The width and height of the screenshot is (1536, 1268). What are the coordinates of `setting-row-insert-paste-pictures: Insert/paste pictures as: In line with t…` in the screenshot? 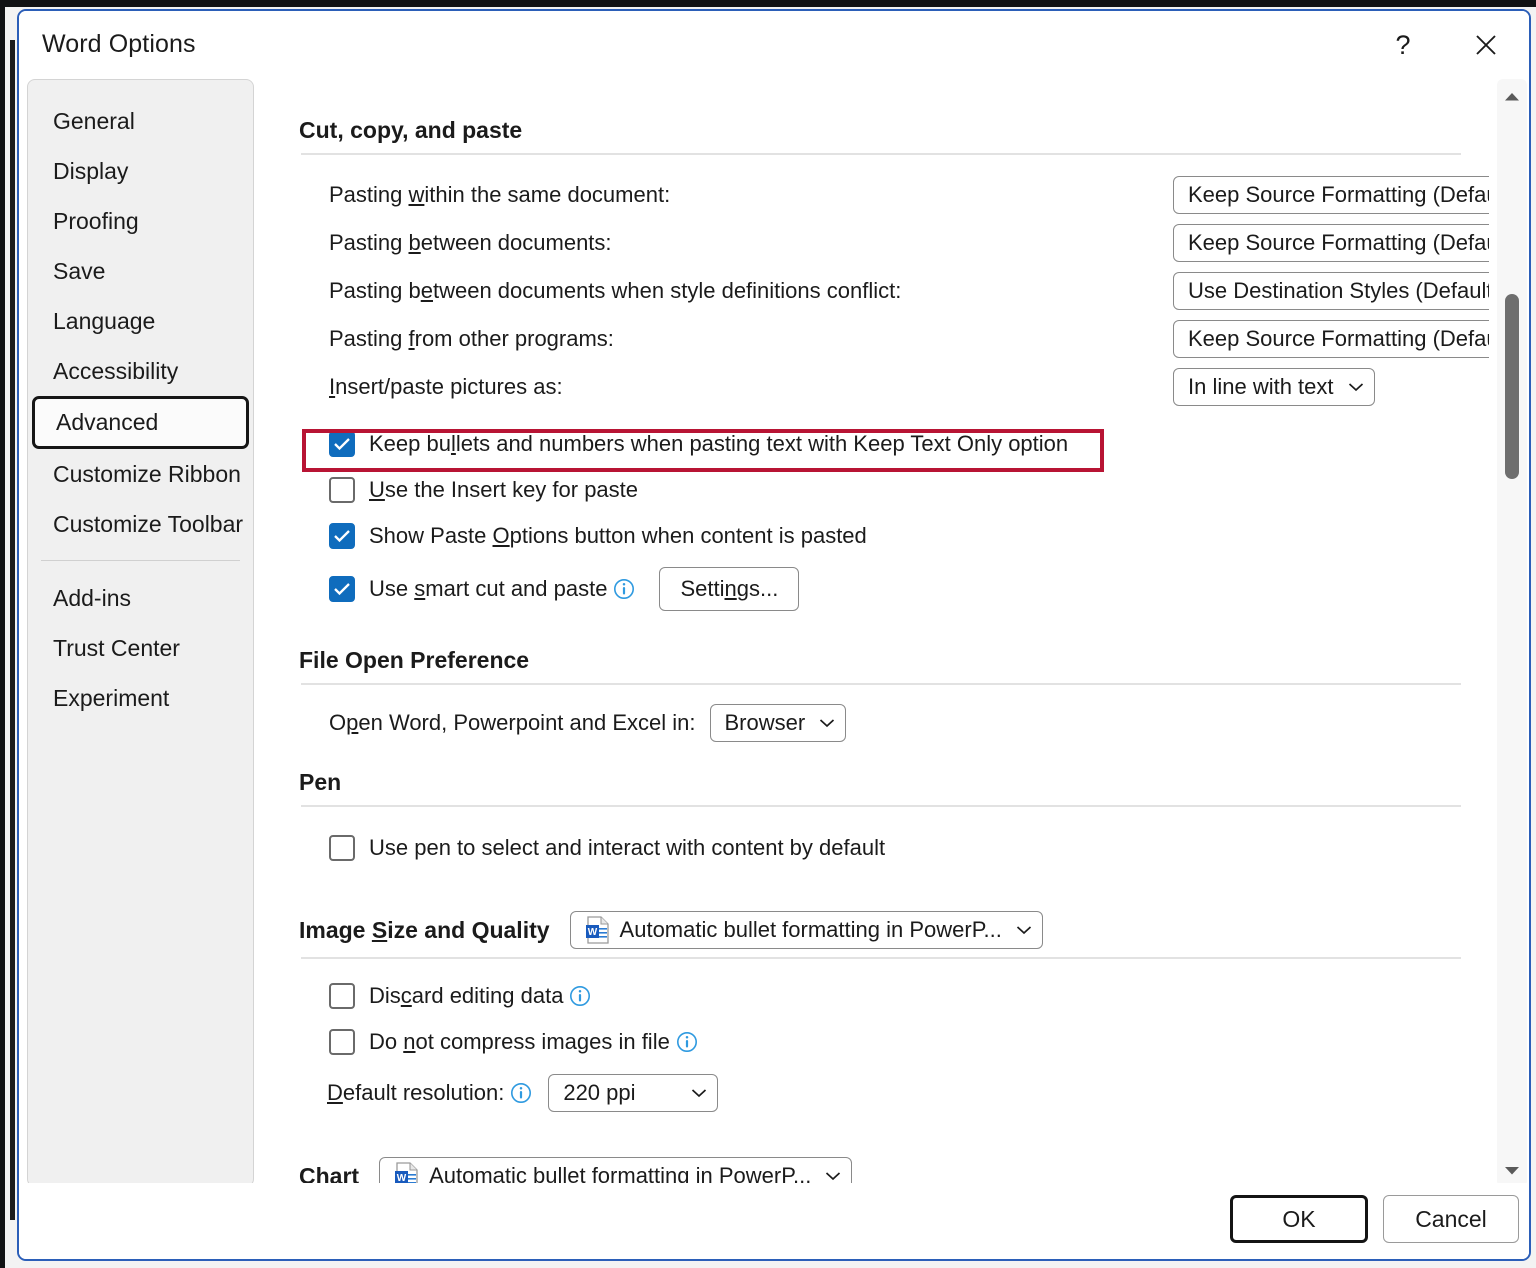 It's located at (898, 387).